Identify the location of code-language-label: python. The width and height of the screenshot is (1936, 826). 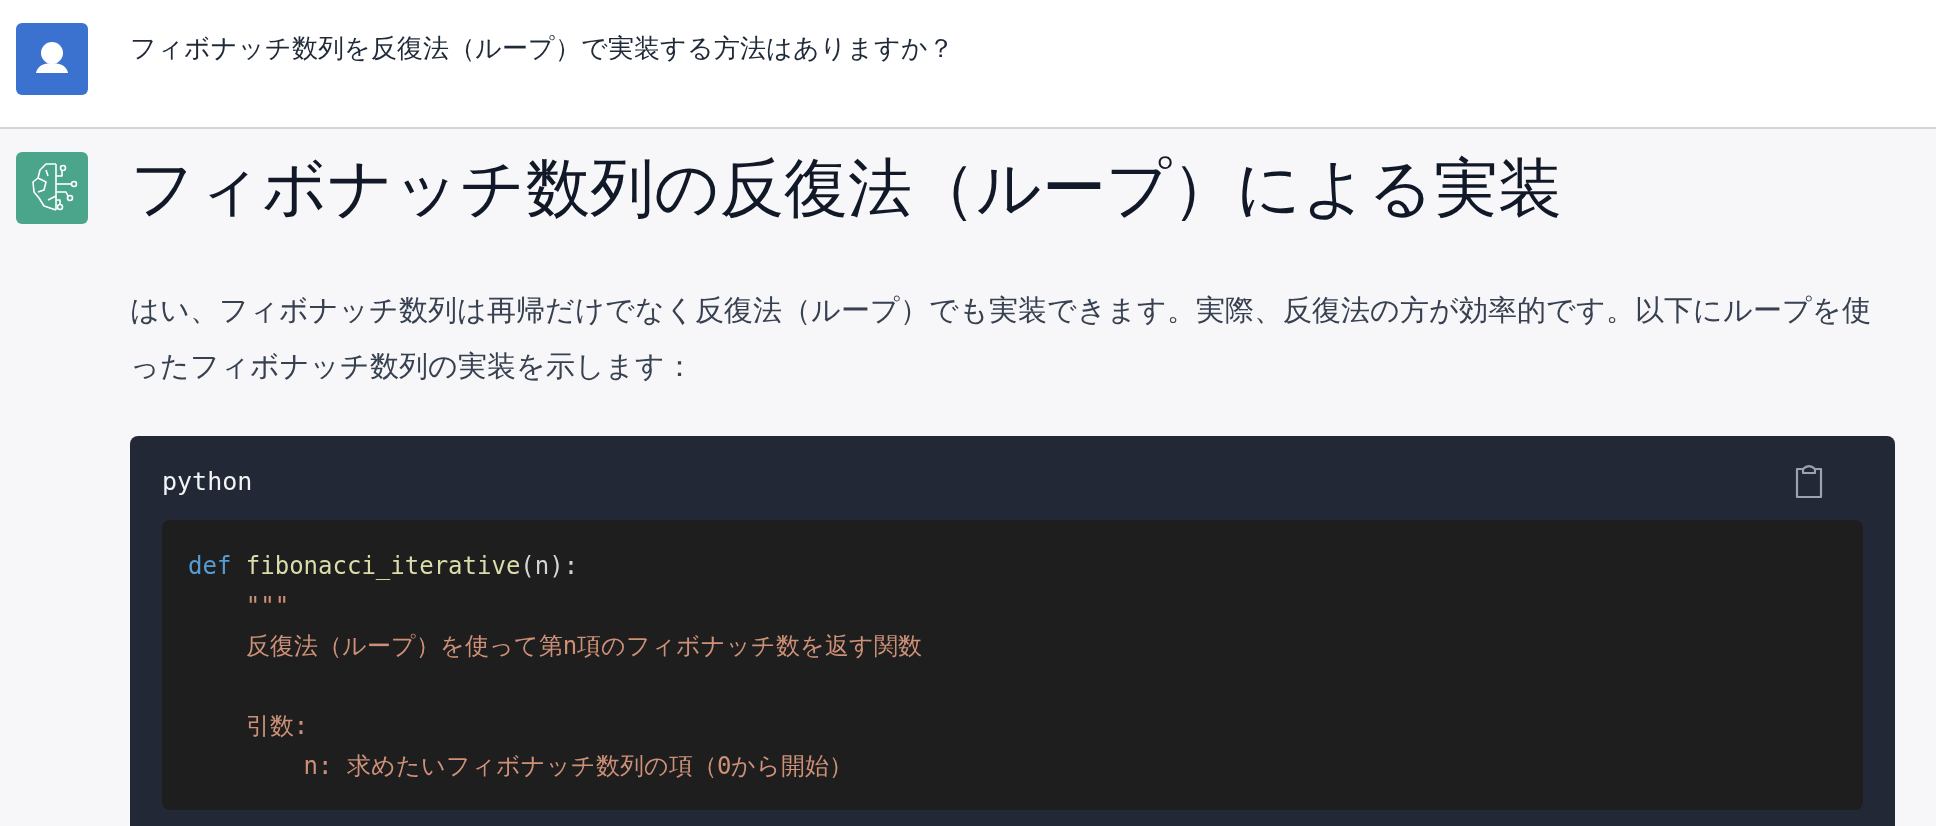
(207, 482).